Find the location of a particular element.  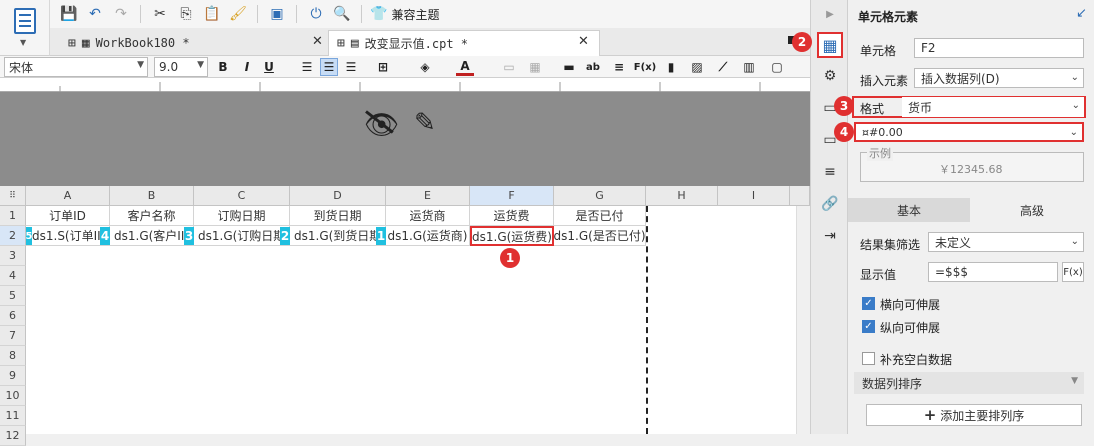

vertical-scrollbar is located at coordinates (803, 320).